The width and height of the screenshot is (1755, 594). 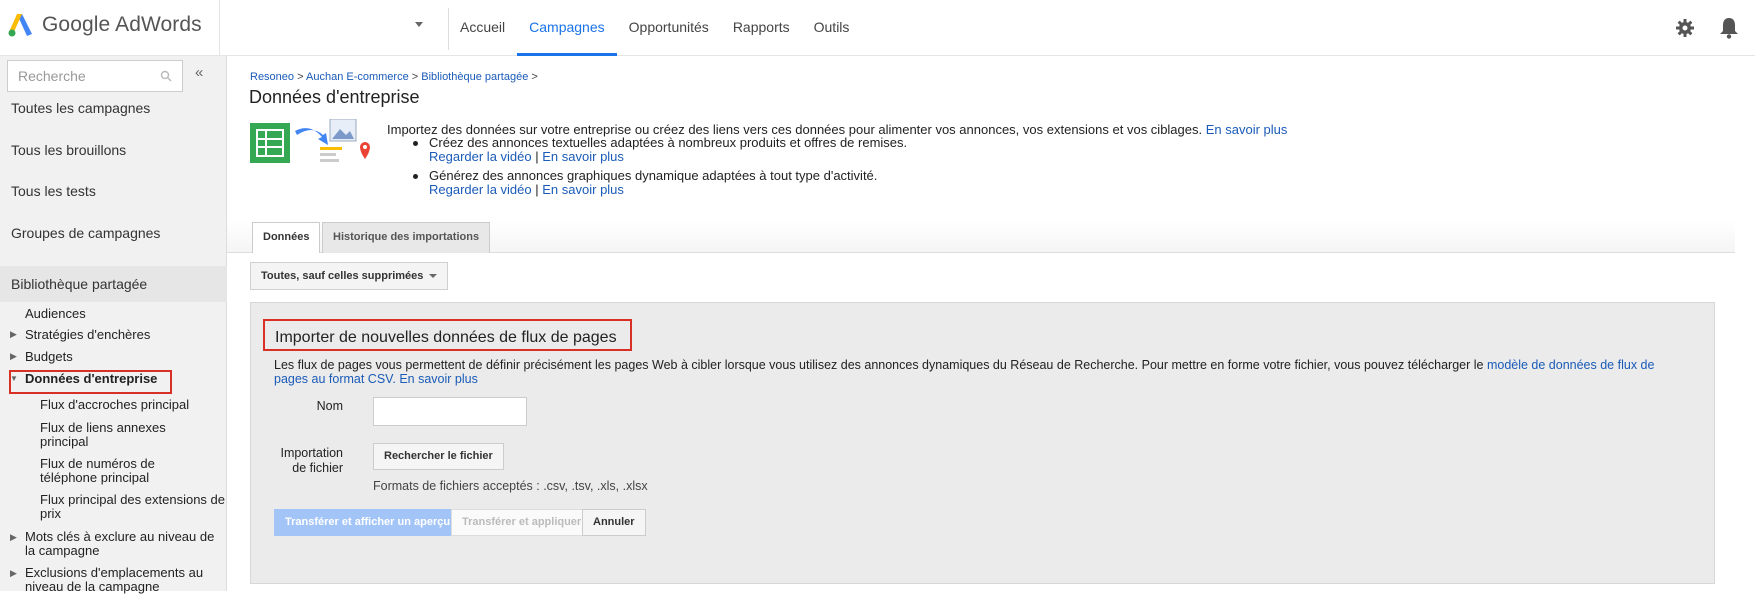 What do you see at coordinates (342, 276) in the screenshot?
I see `filter-label: Toutes, sauf celles supprimées` at bounding box center [342, 276].